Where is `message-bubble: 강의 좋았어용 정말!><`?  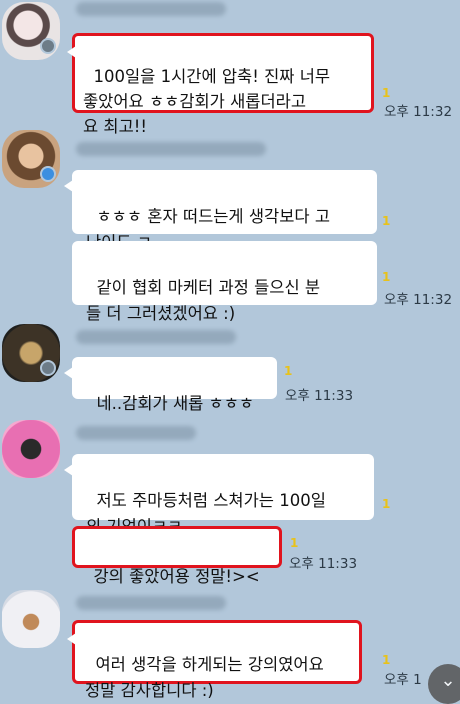 message-bubble: 강의 좋았어용 정말!>< is located at coordinates (177, 556).